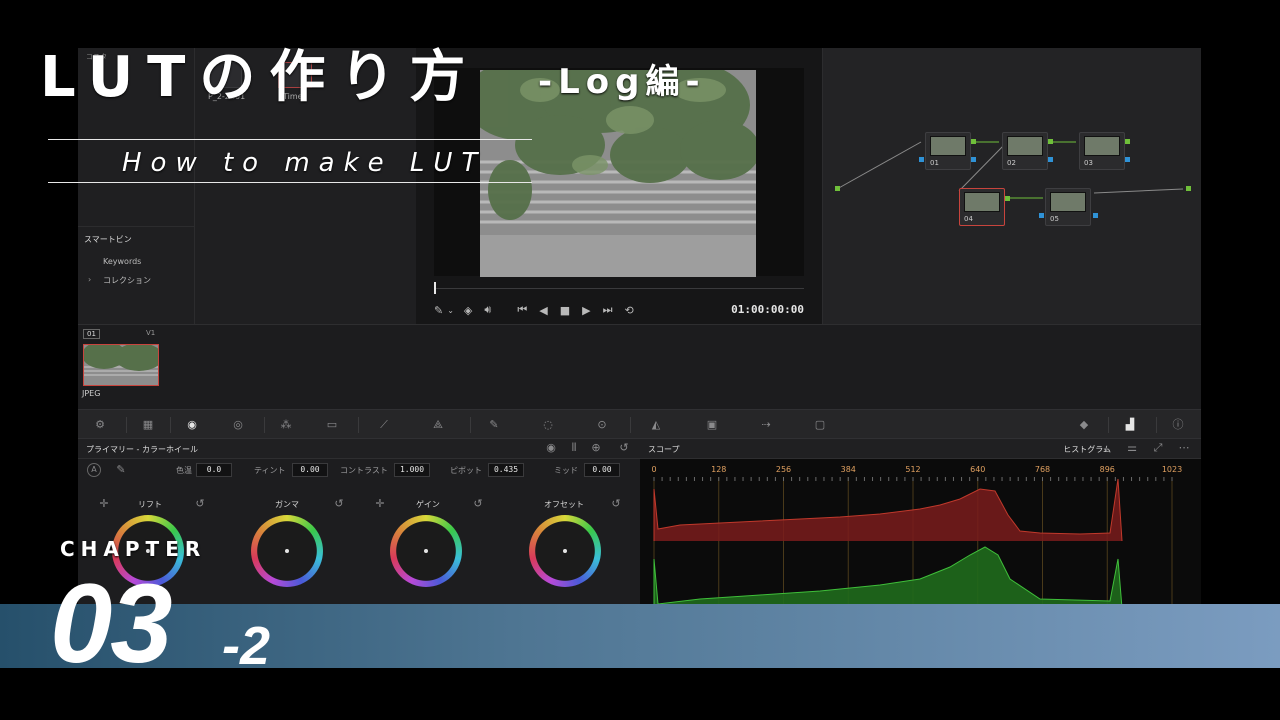 The width and height of the screenshot is (1280, 720). What do you see at coordinates (270, 470) in the screenshot?
I see `param-label: ティント` at bounding box center [270, 470].